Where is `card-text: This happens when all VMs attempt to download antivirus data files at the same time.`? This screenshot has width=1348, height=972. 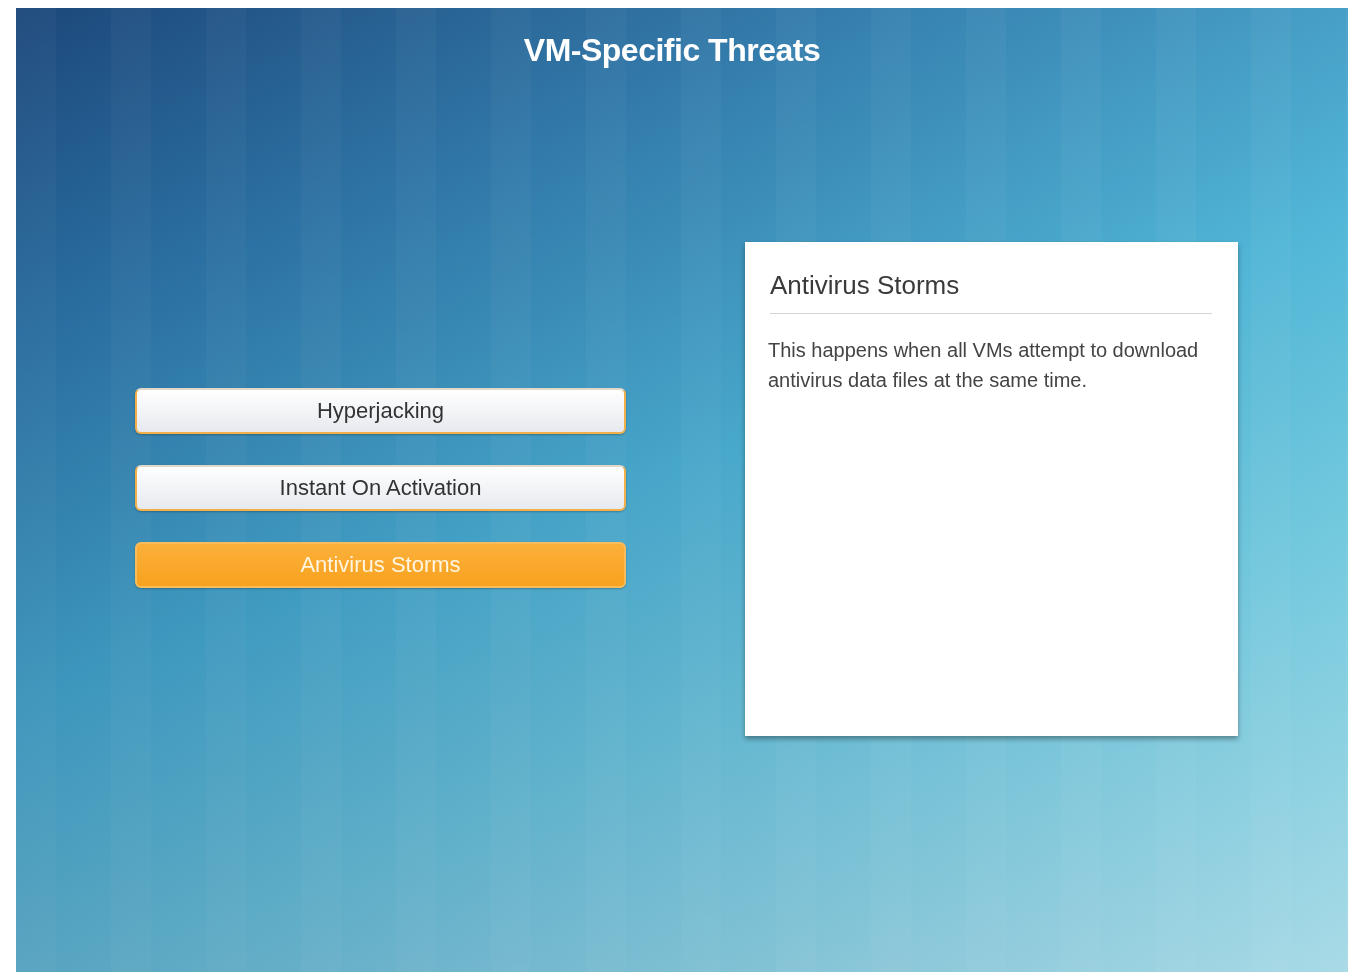
card-text: This happens when all VMs attempt to download antivirus data files at the same time. is located at coordinates (984, 365).